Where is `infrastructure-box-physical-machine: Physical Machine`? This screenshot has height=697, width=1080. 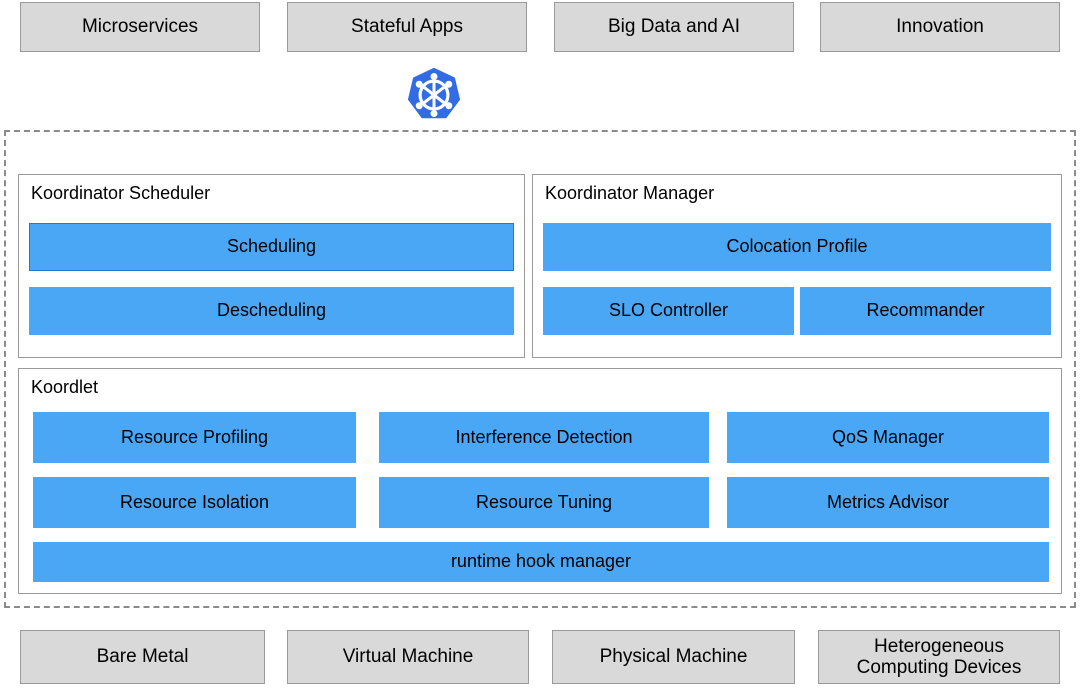 infrastructure-box-physical-machine: Physical Machine is located at coordinates (673, 657).